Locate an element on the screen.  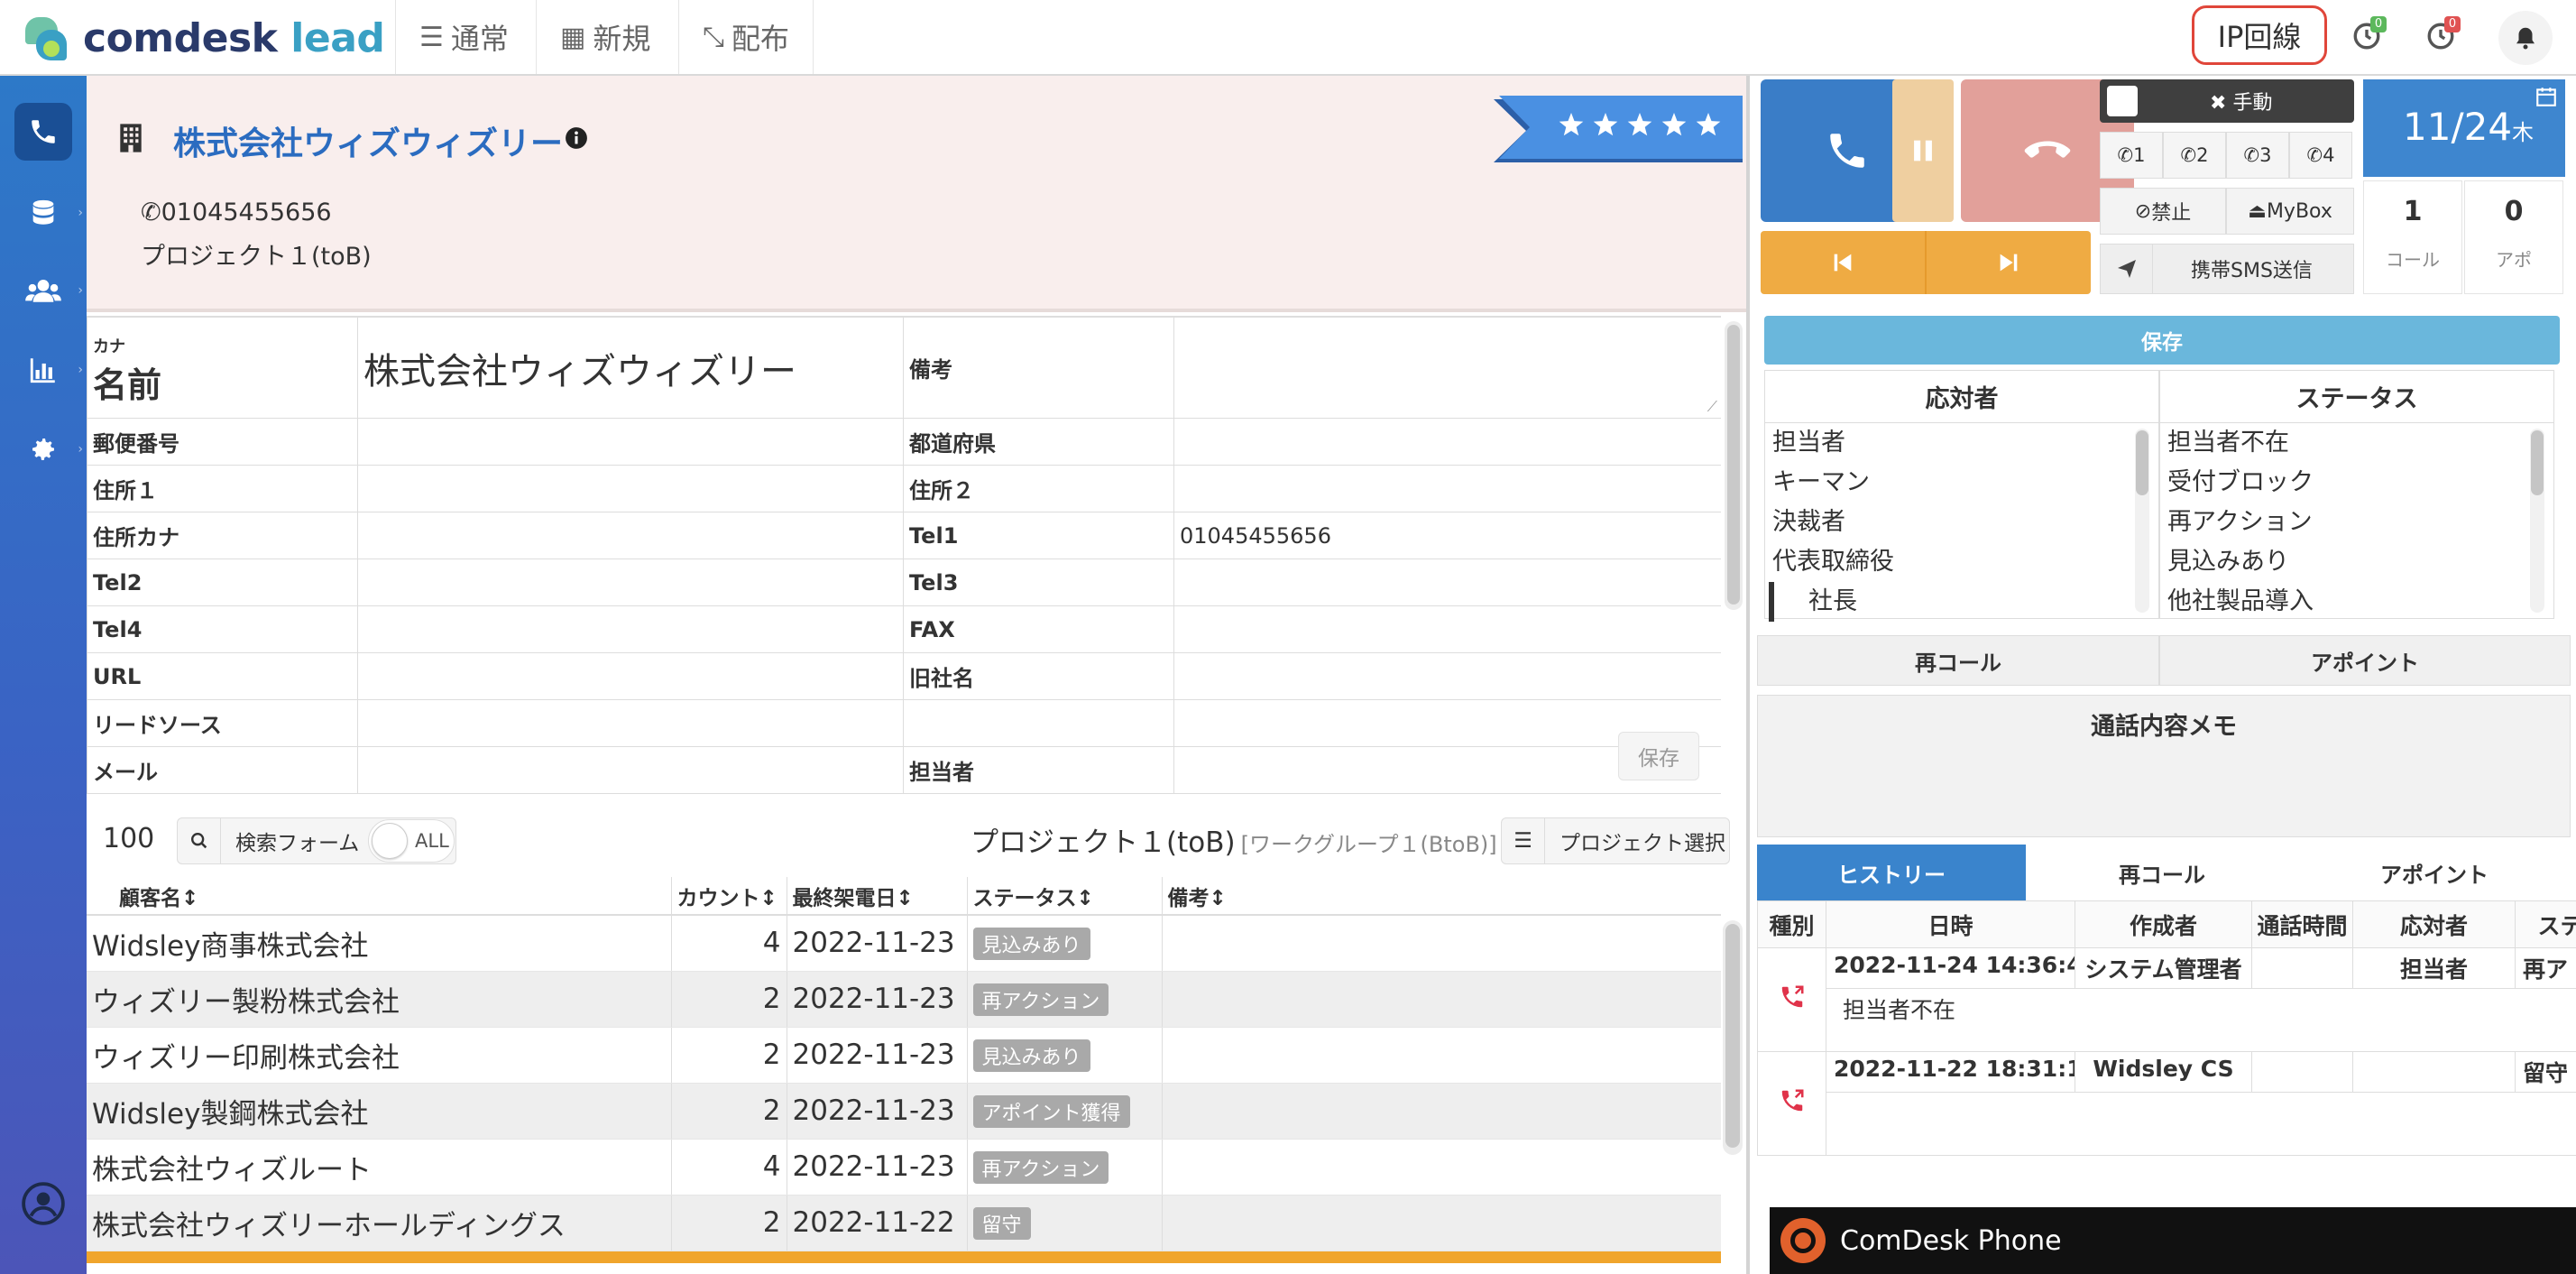
responder-item: 決裁者 is located at coordinates (1961, 522).